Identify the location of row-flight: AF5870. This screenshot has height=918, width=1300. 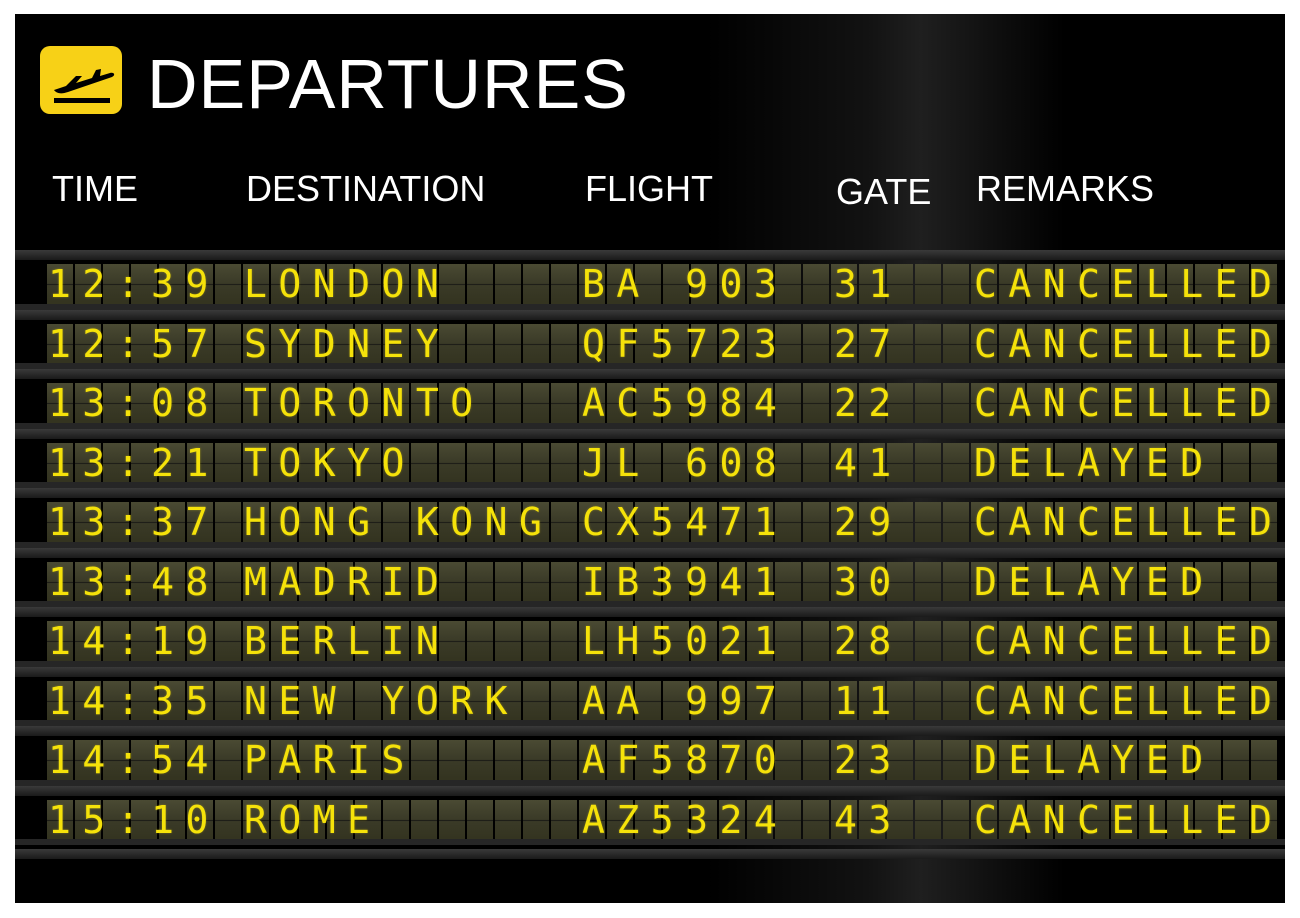
(685, 760).